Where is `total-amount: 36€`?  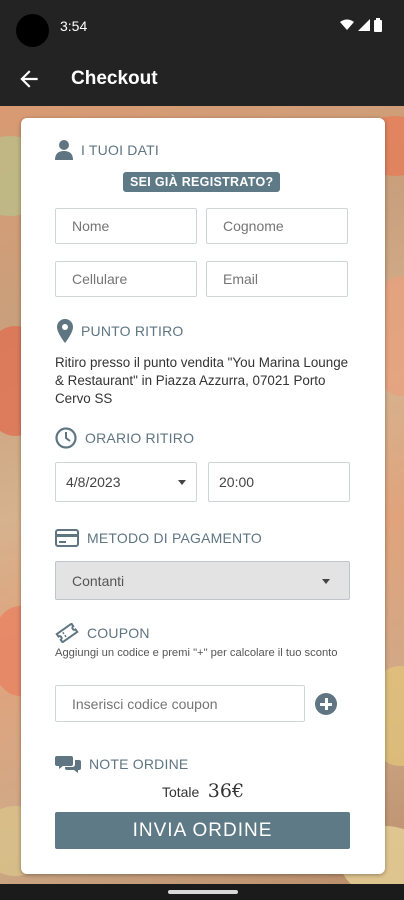 total-amount: 36€ is located at coordinates (226, 791).